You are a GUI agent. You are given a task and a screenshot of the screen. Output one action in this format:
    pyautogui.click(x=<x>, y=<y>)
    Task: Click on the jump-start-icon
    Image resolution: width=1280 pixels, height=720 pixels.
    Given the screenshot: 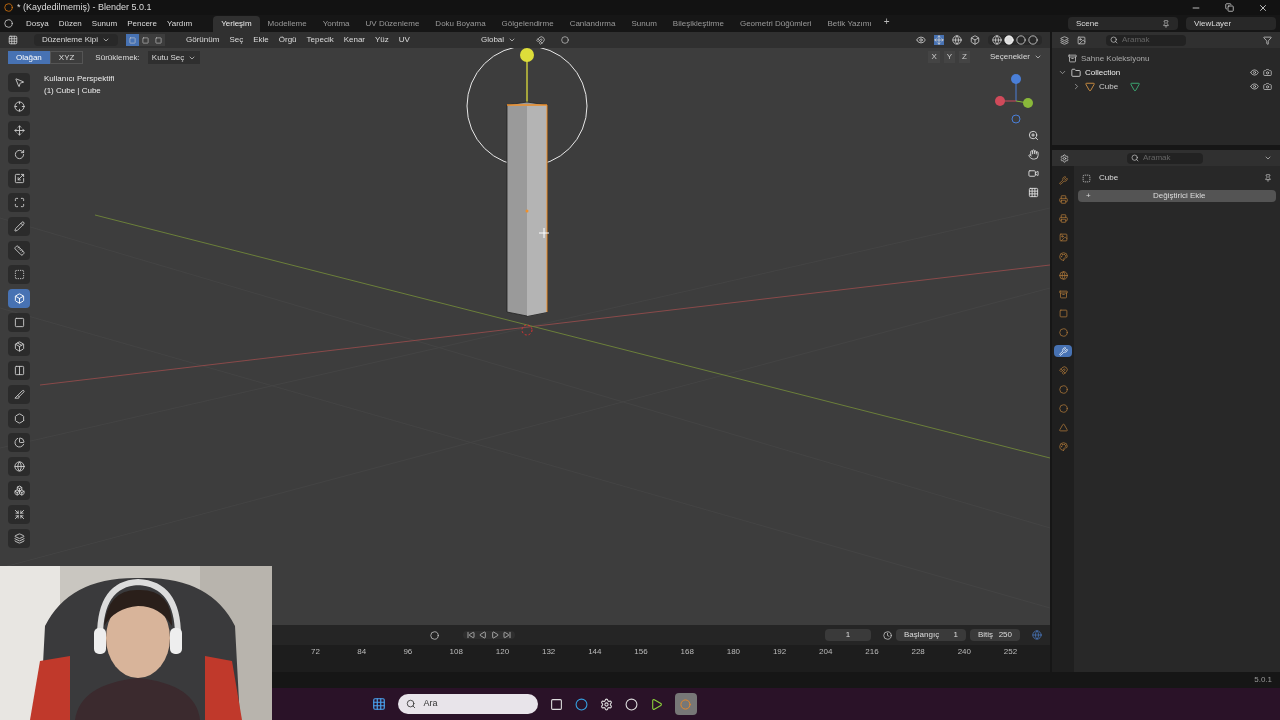 What is the action you would take?
    pyautogui.click(x=471, y=635)
    